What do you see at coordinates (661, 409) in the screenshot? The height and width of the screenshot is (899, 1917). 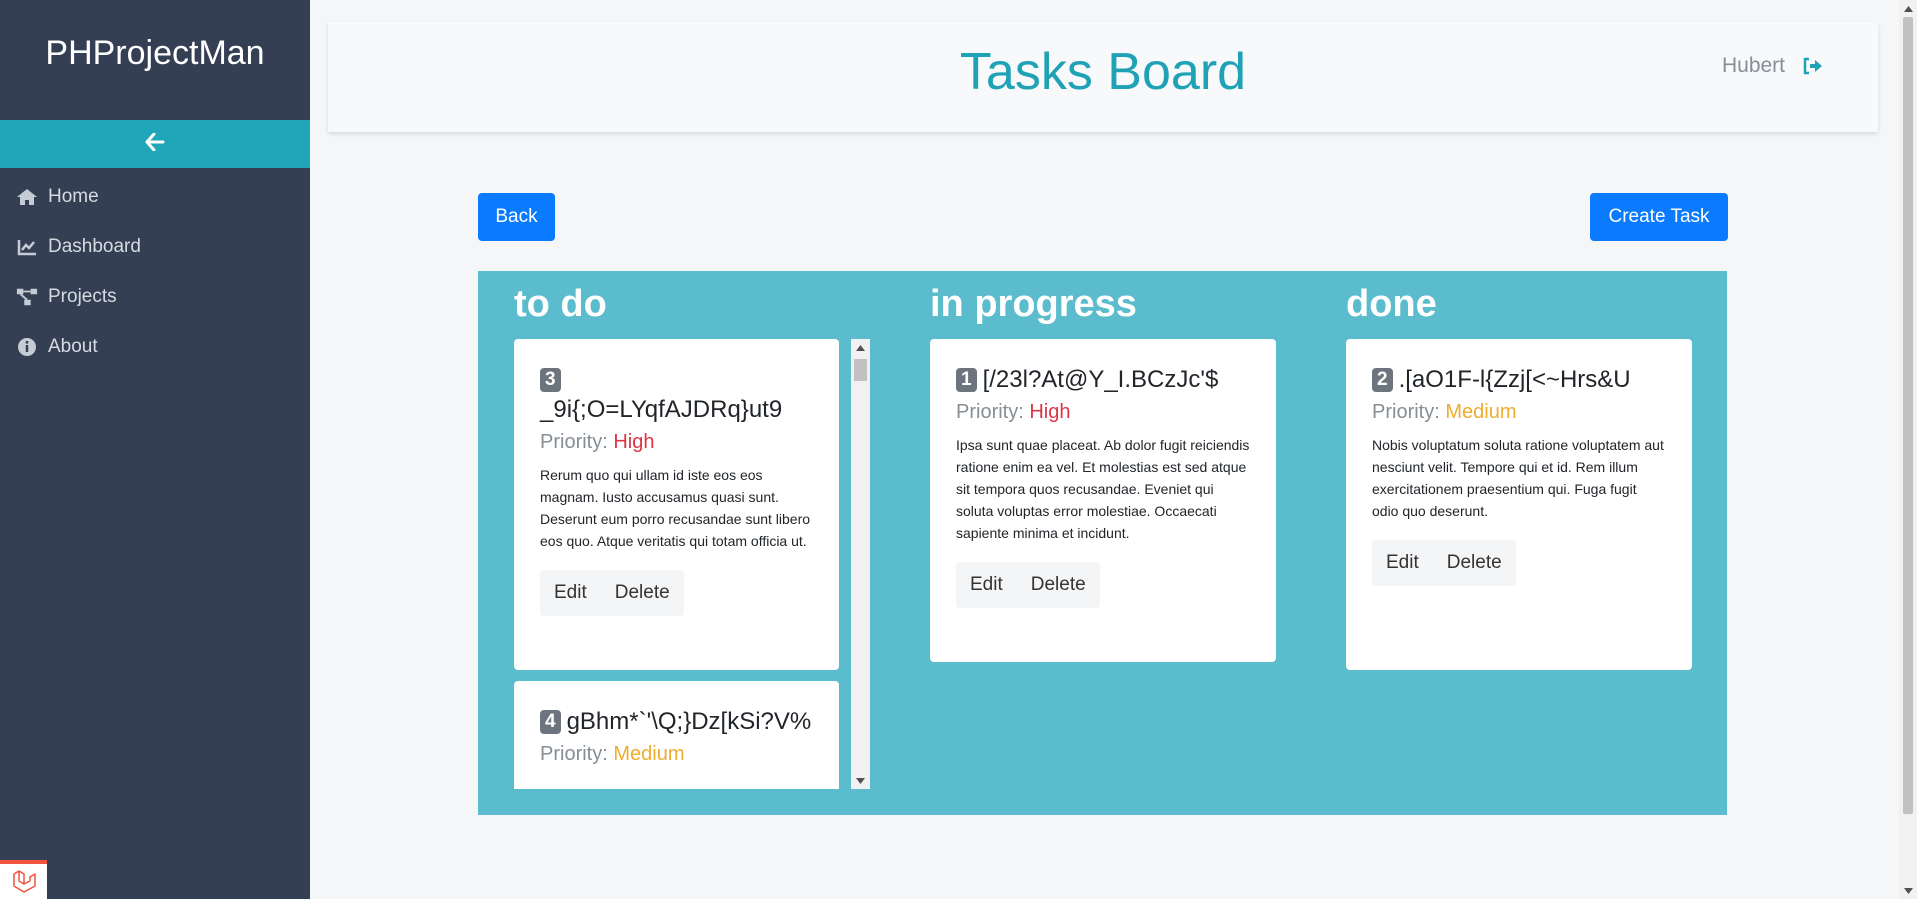 I see `task-title-text: _9i{;O=LYqfAJDRq}ut9` at bounding box center [661, 409].